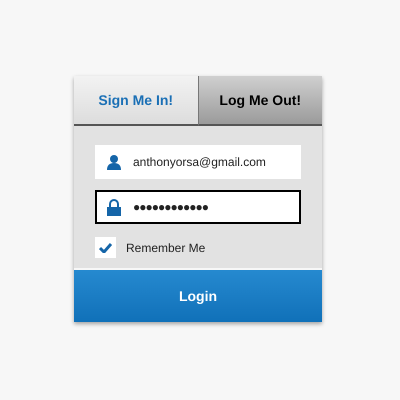  Describe the element at coordinates (114, 162) in the screenshot. I see `user-icon` at that location.